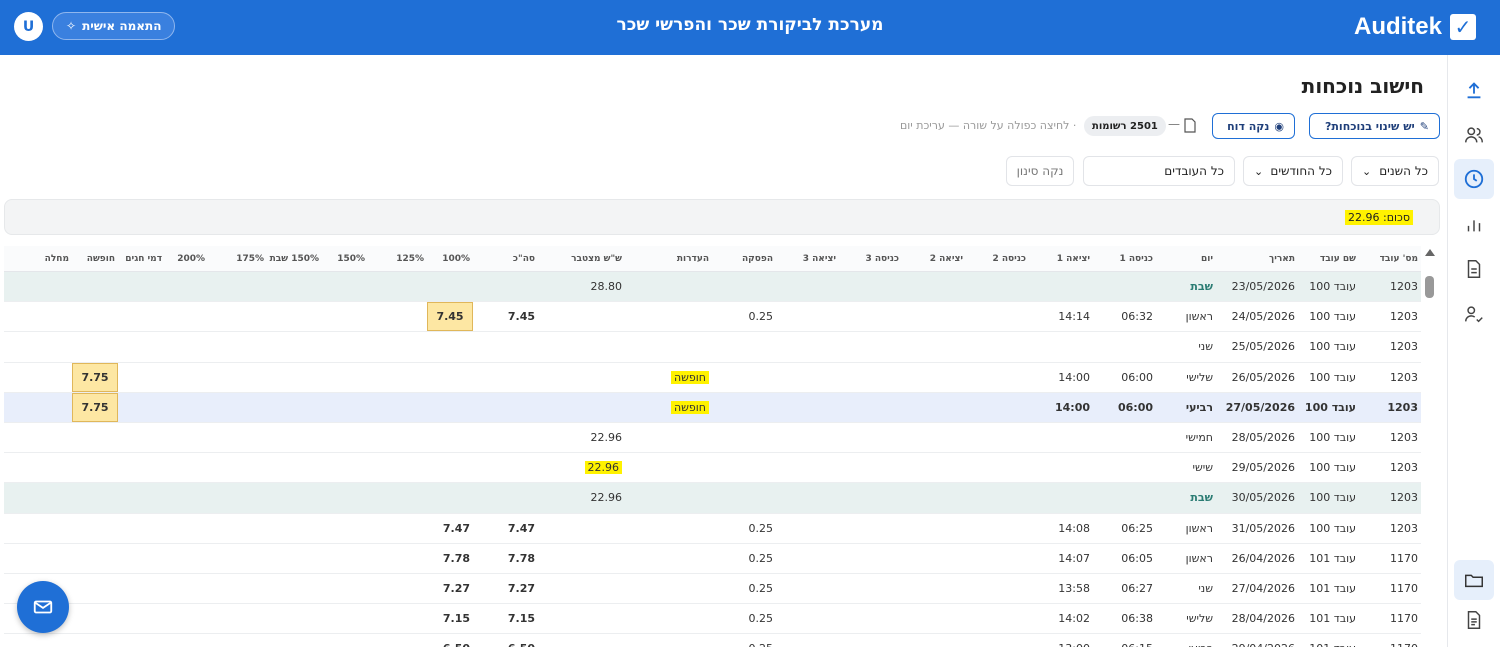  I want to click on year-select-value: כל השנים, so click(1403, 171).